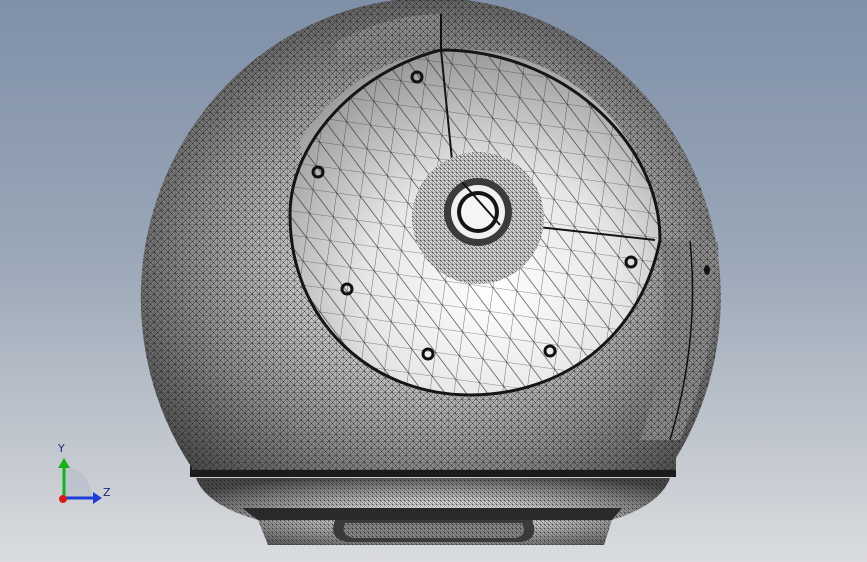  What do you see at coordinates (63, 499) in the screenshot?
I see `x-axis-dot` at bounding box center [63, 499].